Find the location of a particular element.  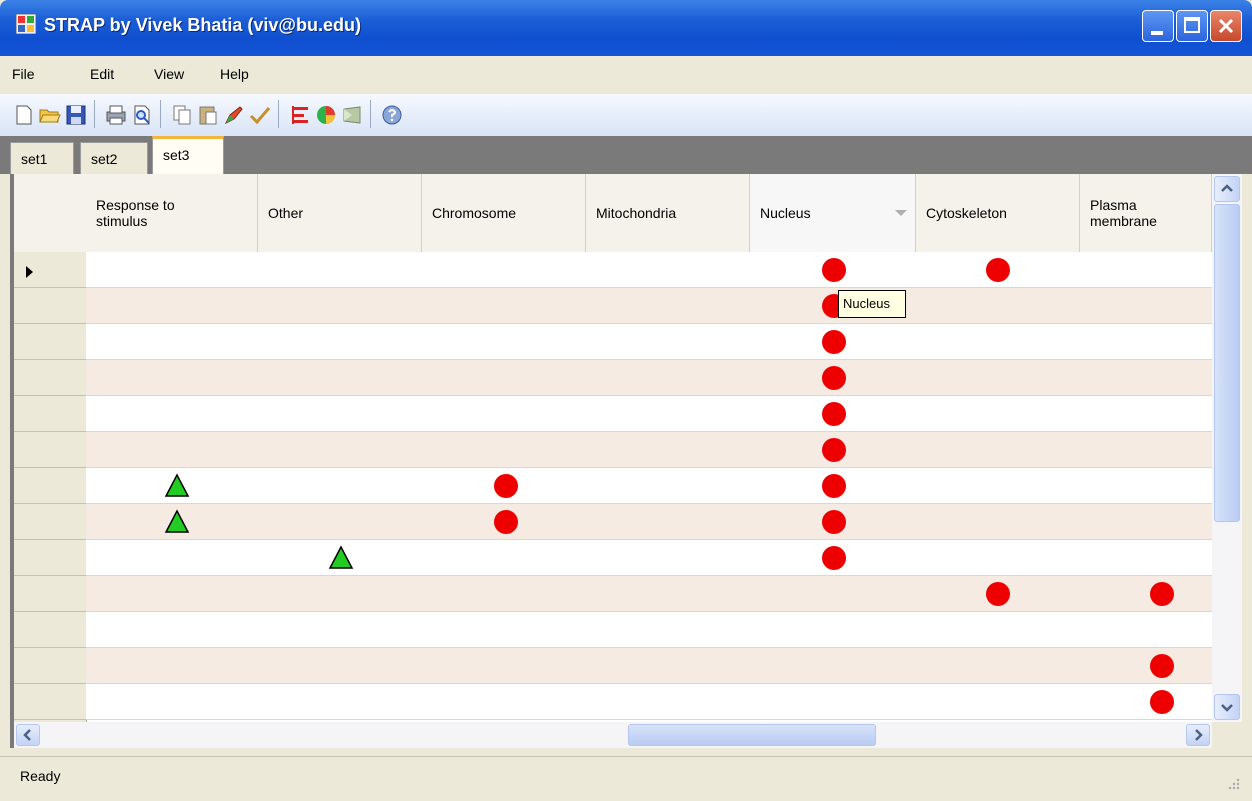

pen-icon is located at coordinates (234, 115).